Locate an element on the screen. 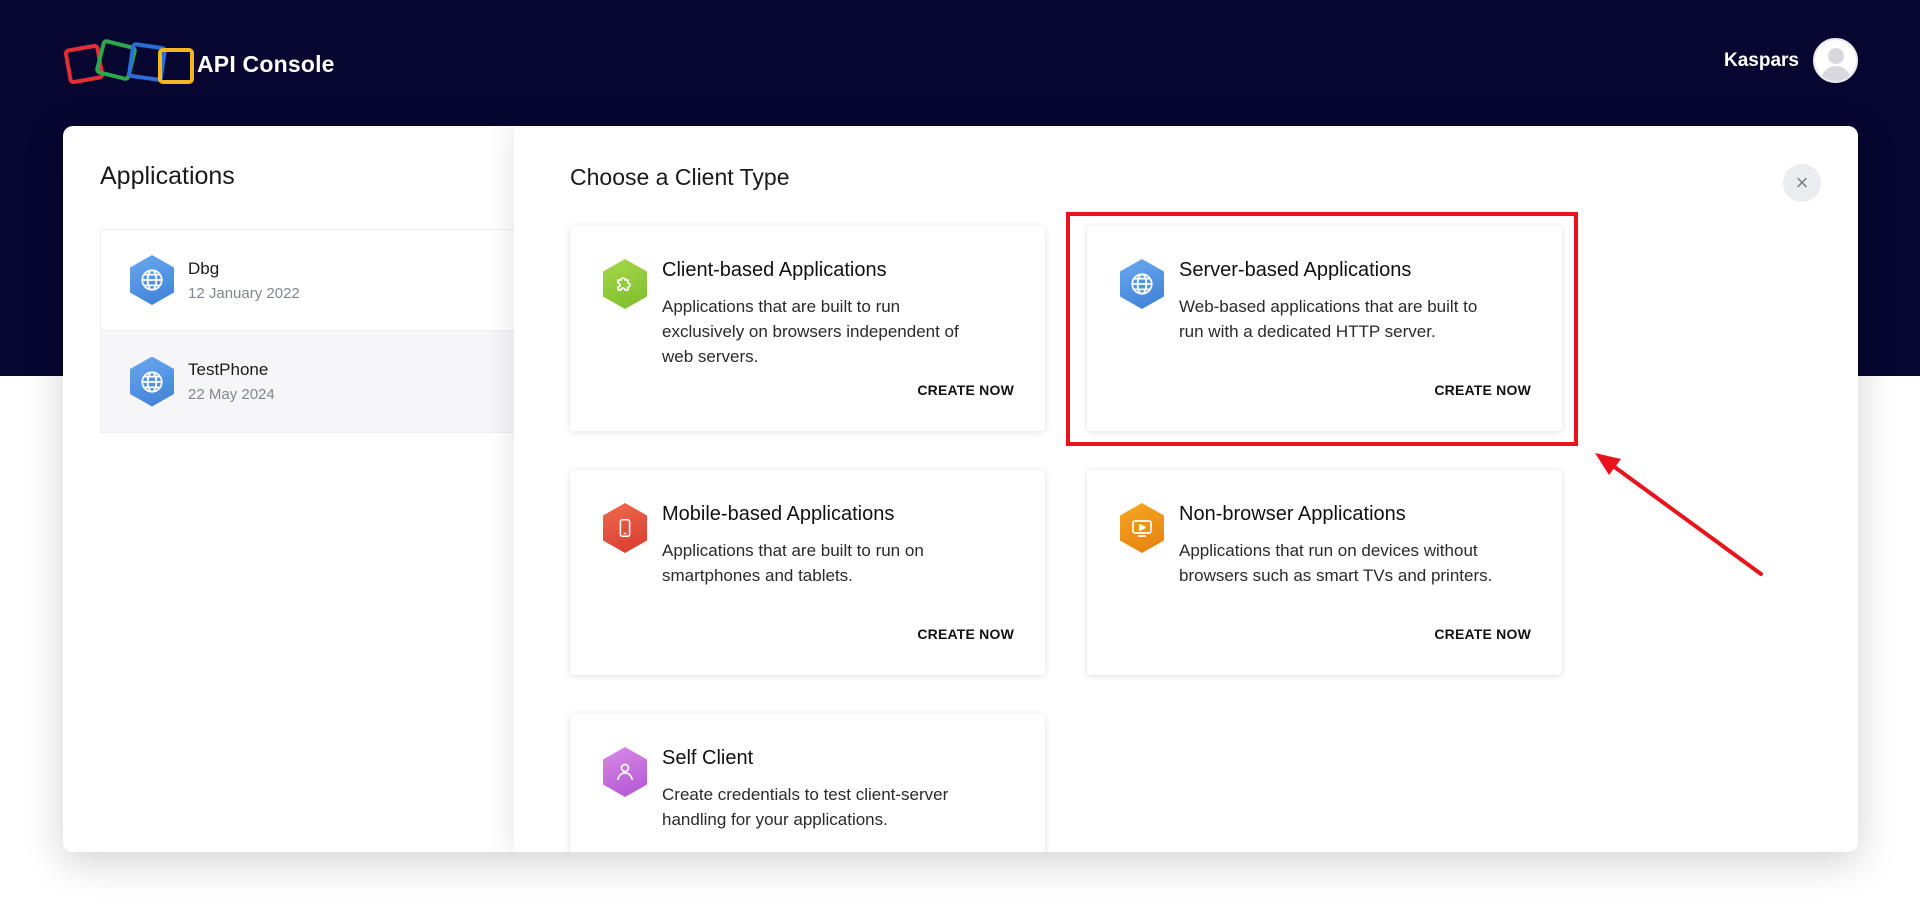 This screenshot has width=1920, height=912. card-title: Non-browser Applications is located at coordinates (1292, 514).